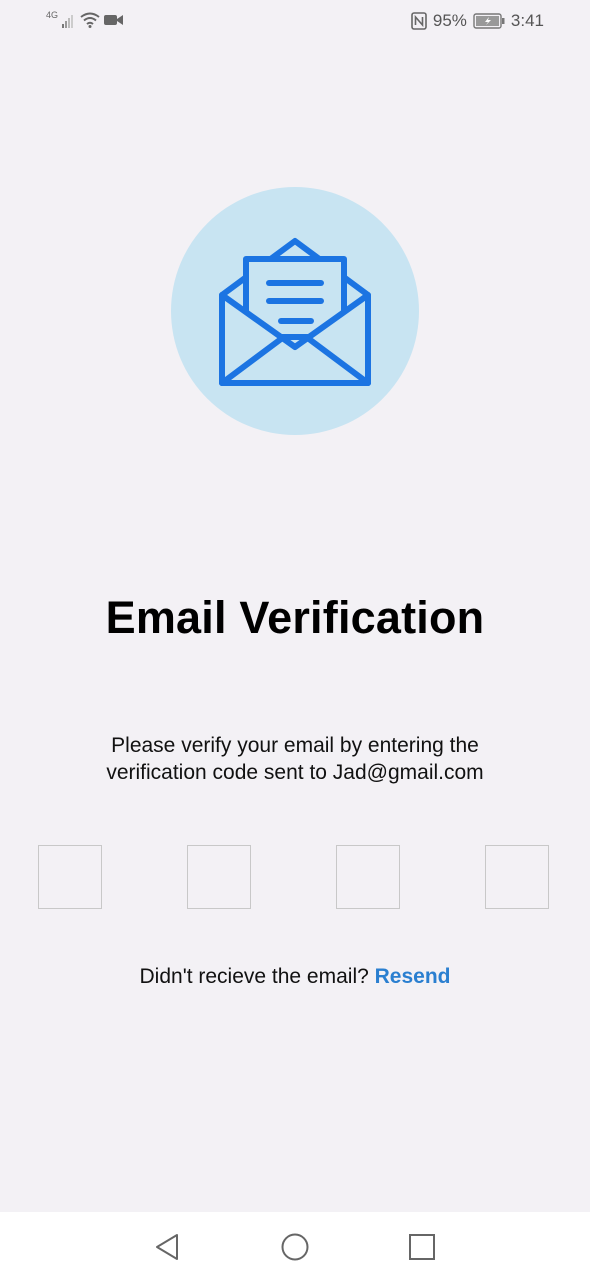 The width and height of the screenshot is (590, 1280). Describe the element at coordinates (489, 21) in the screenshot. I see `battery-icon` at that location.